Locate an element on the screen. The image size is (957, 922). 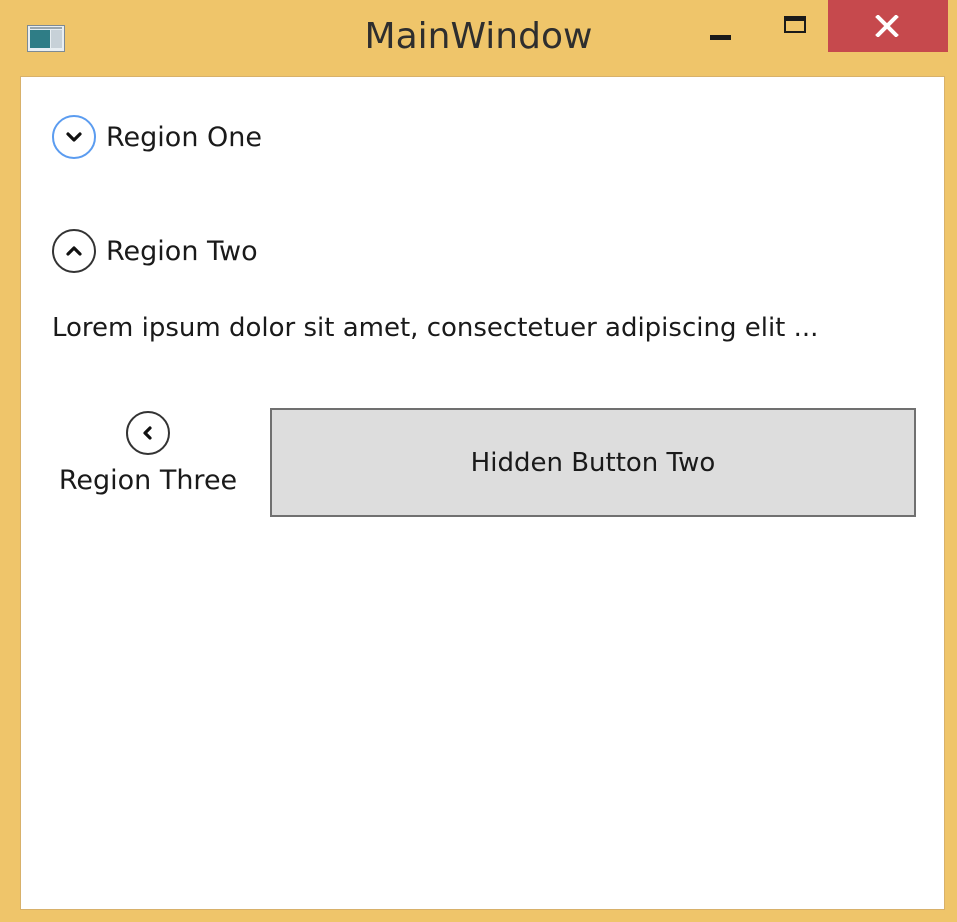
maximize-button is located at coordinates (797, 28).